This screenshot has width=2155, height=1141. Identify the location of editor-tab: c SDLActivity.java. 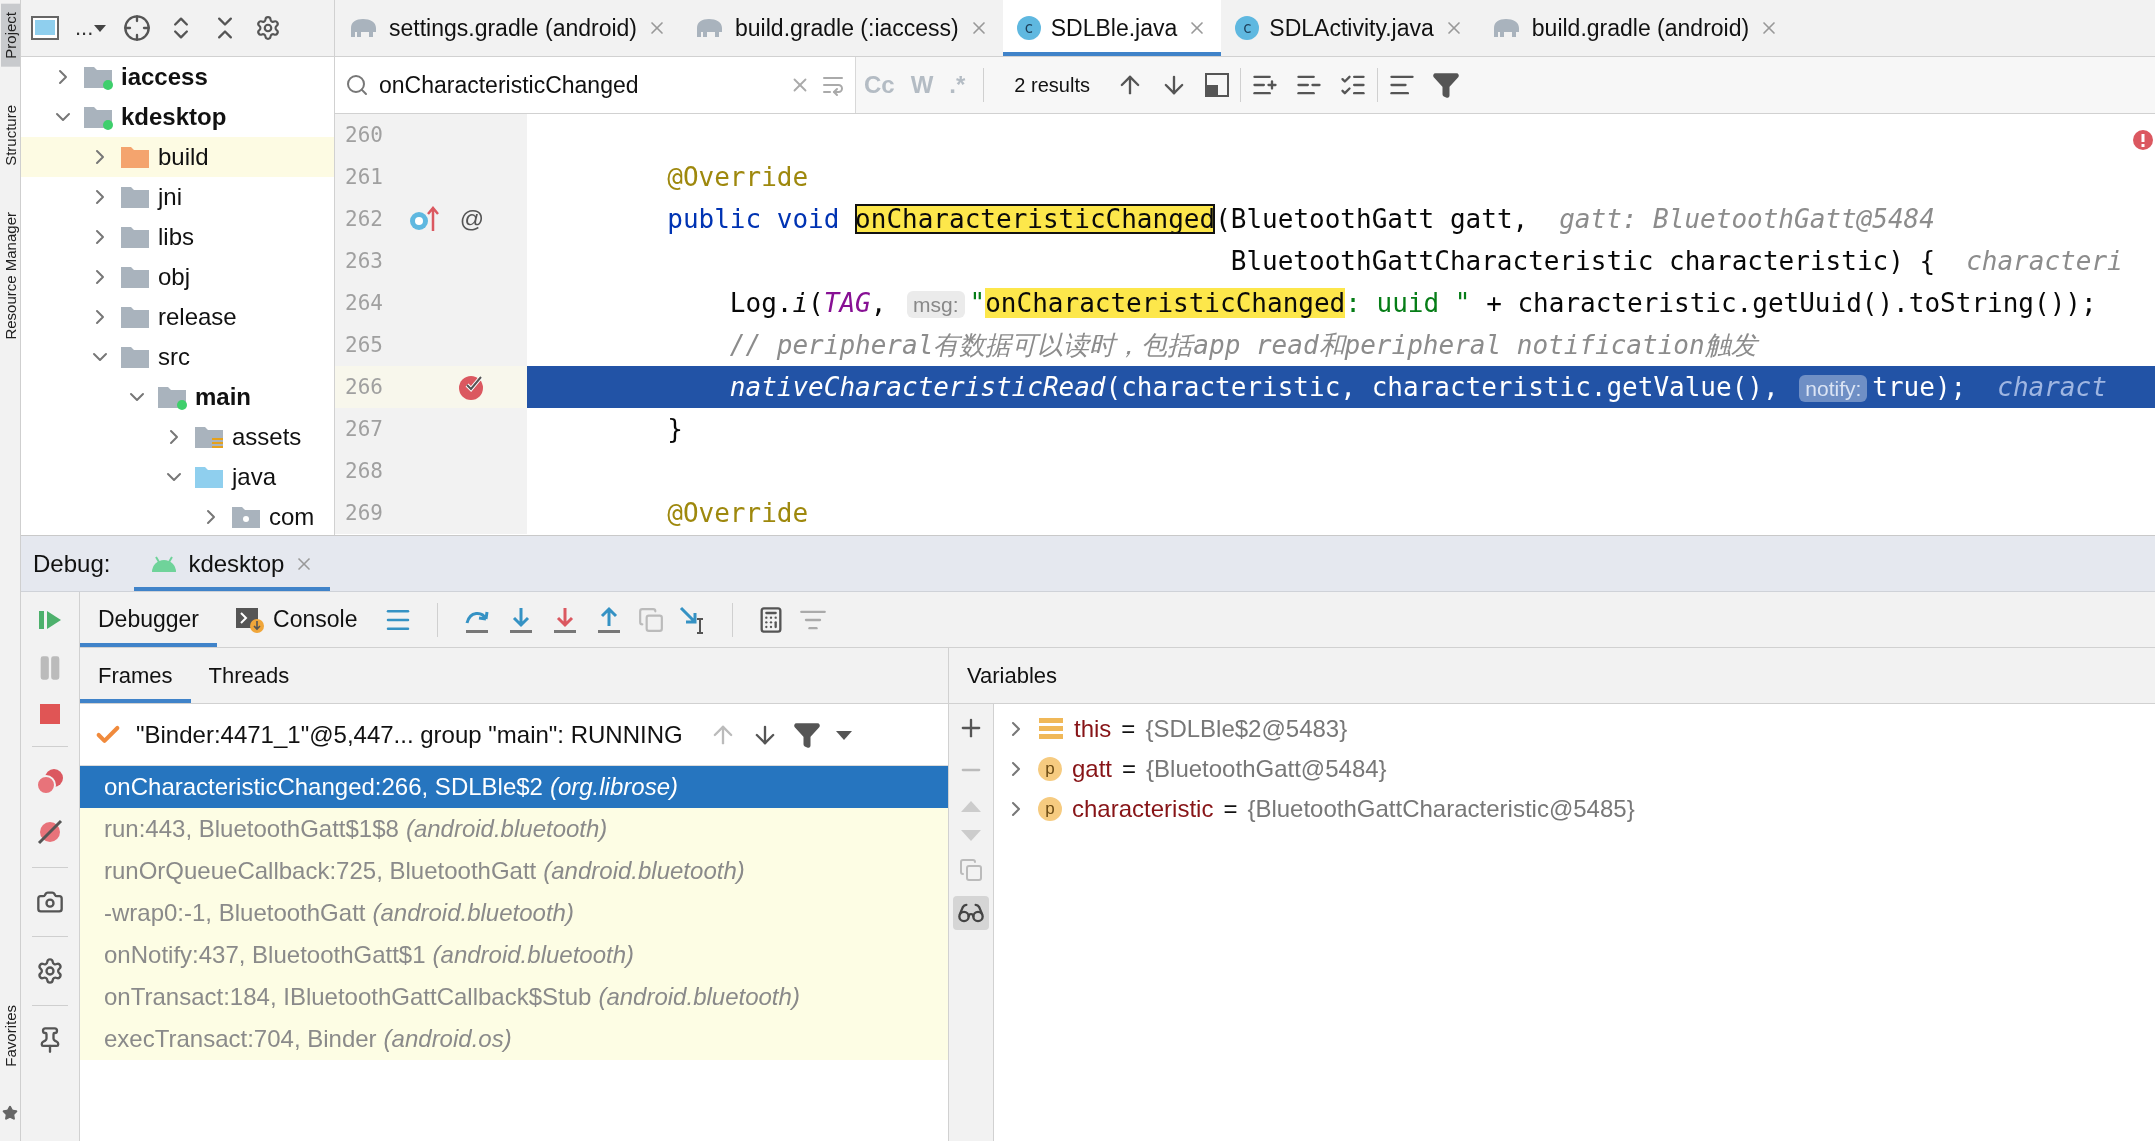
(1349, 28).